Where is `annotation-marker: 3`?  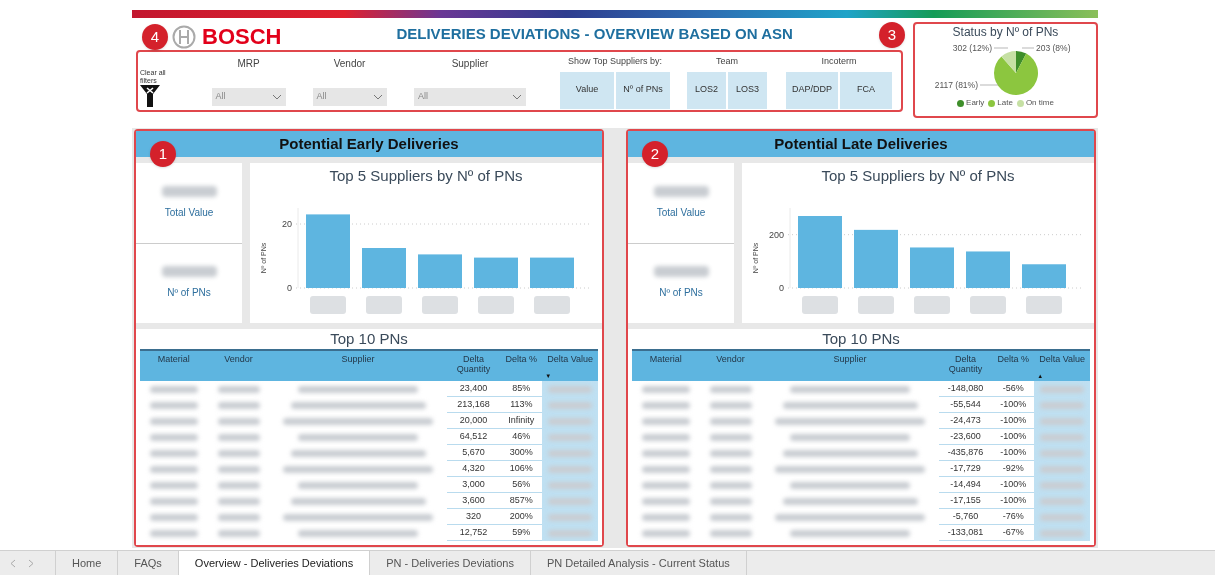
annotation-marker: 3 is located at coordinates (892, 35).